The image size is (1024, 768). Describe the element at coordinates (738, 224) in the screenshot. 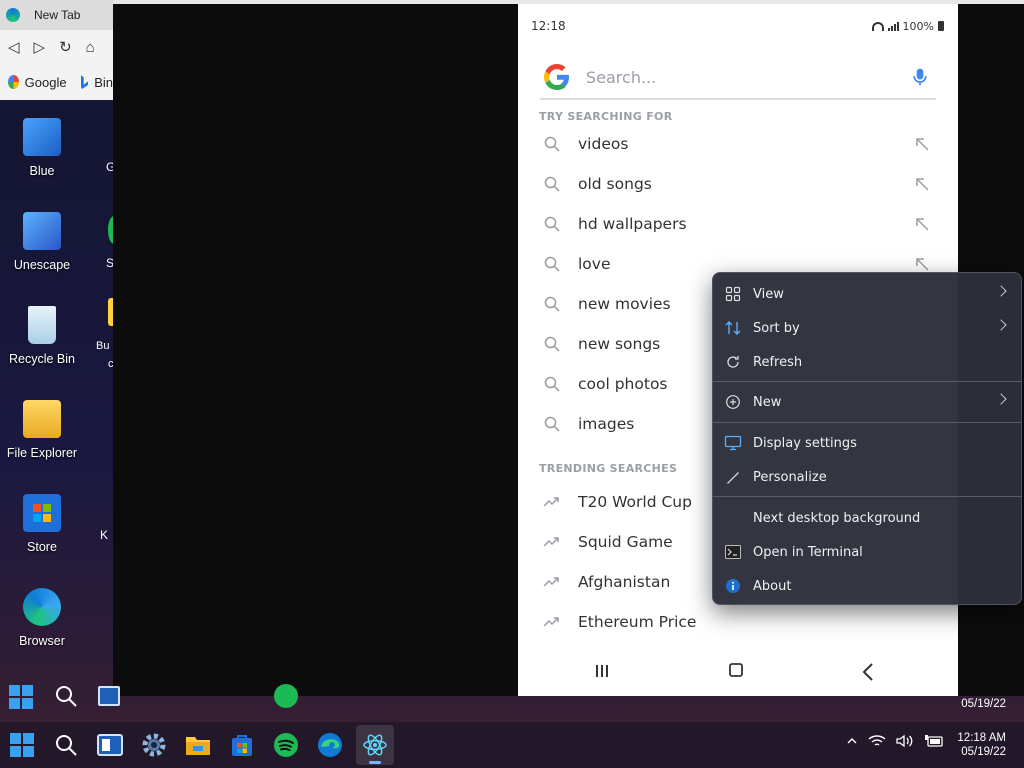

I see `suggestion-item: hd wallpapers` at that location.